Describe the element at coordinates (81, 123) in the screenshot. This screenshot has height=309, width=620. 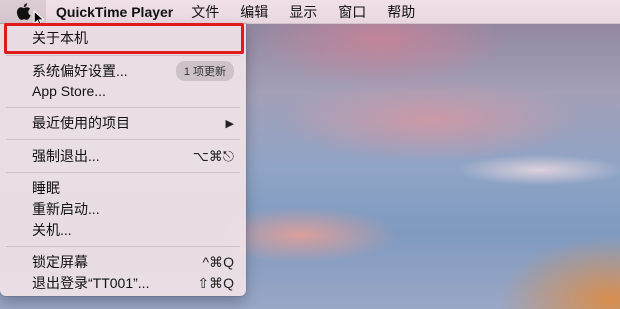
I see `menu-item-label: 最近使用的项目` at that location.